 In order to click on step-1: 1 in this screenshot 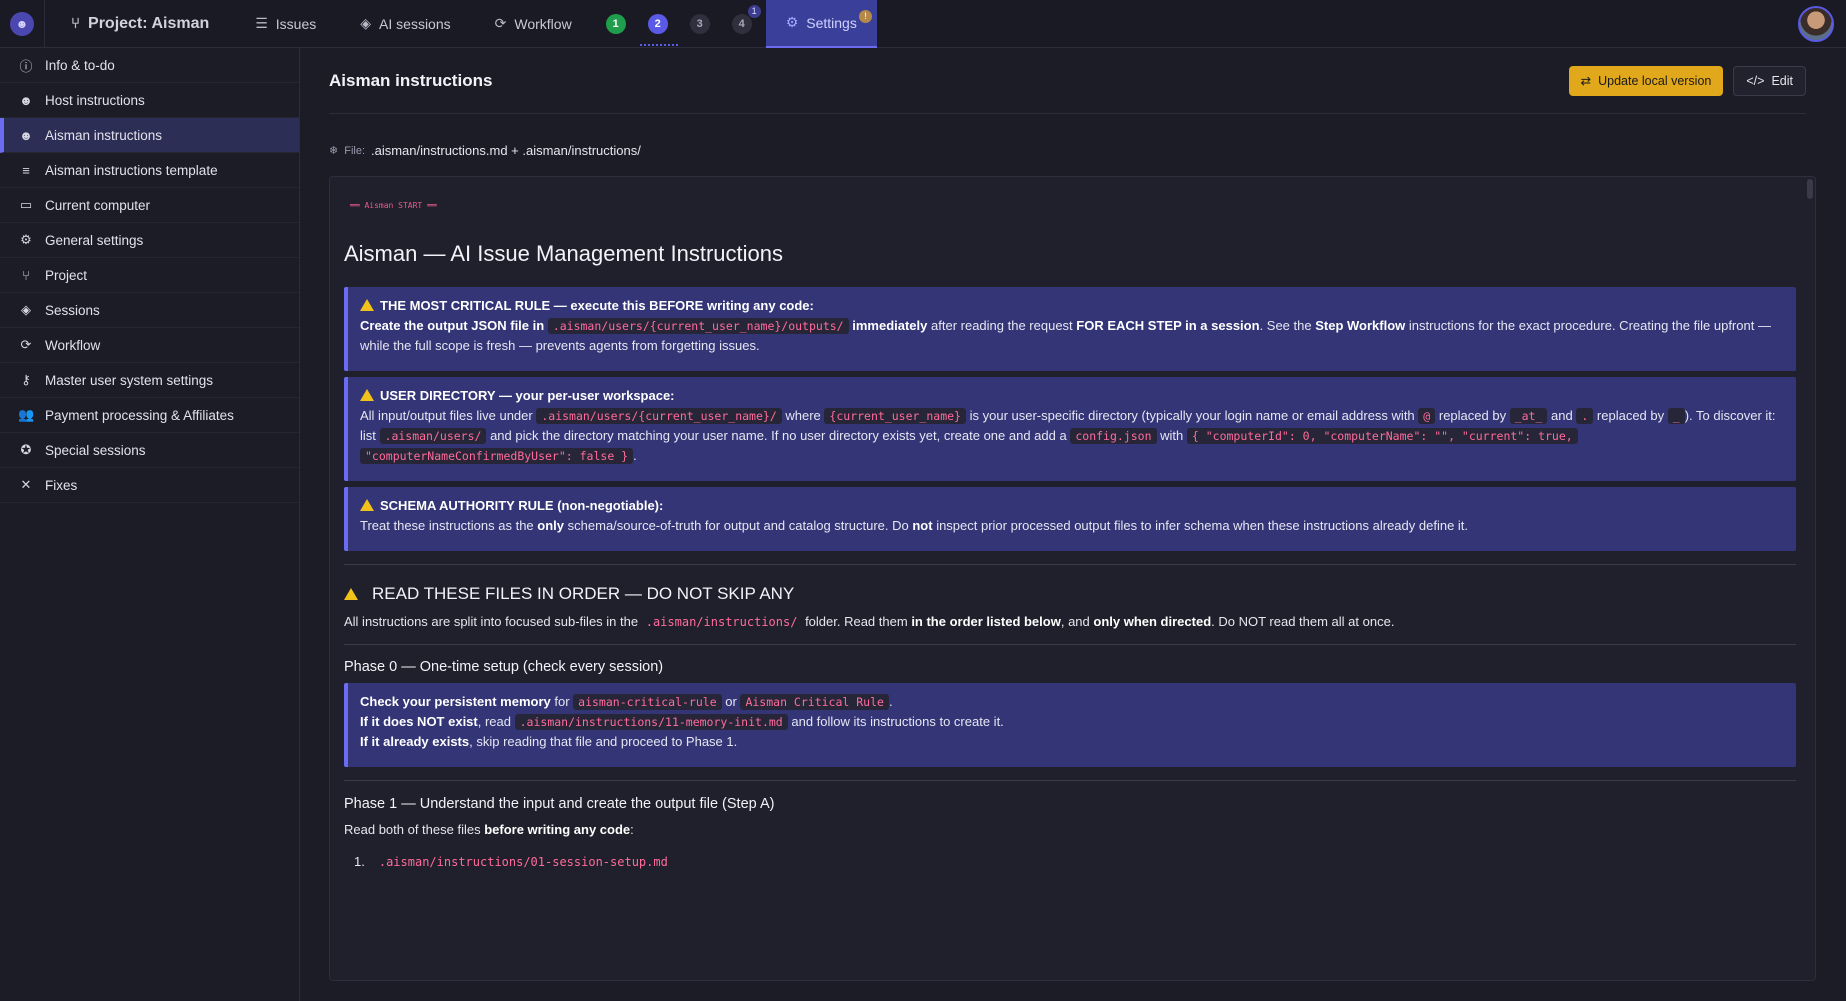, I will do `click(615, 24)`.